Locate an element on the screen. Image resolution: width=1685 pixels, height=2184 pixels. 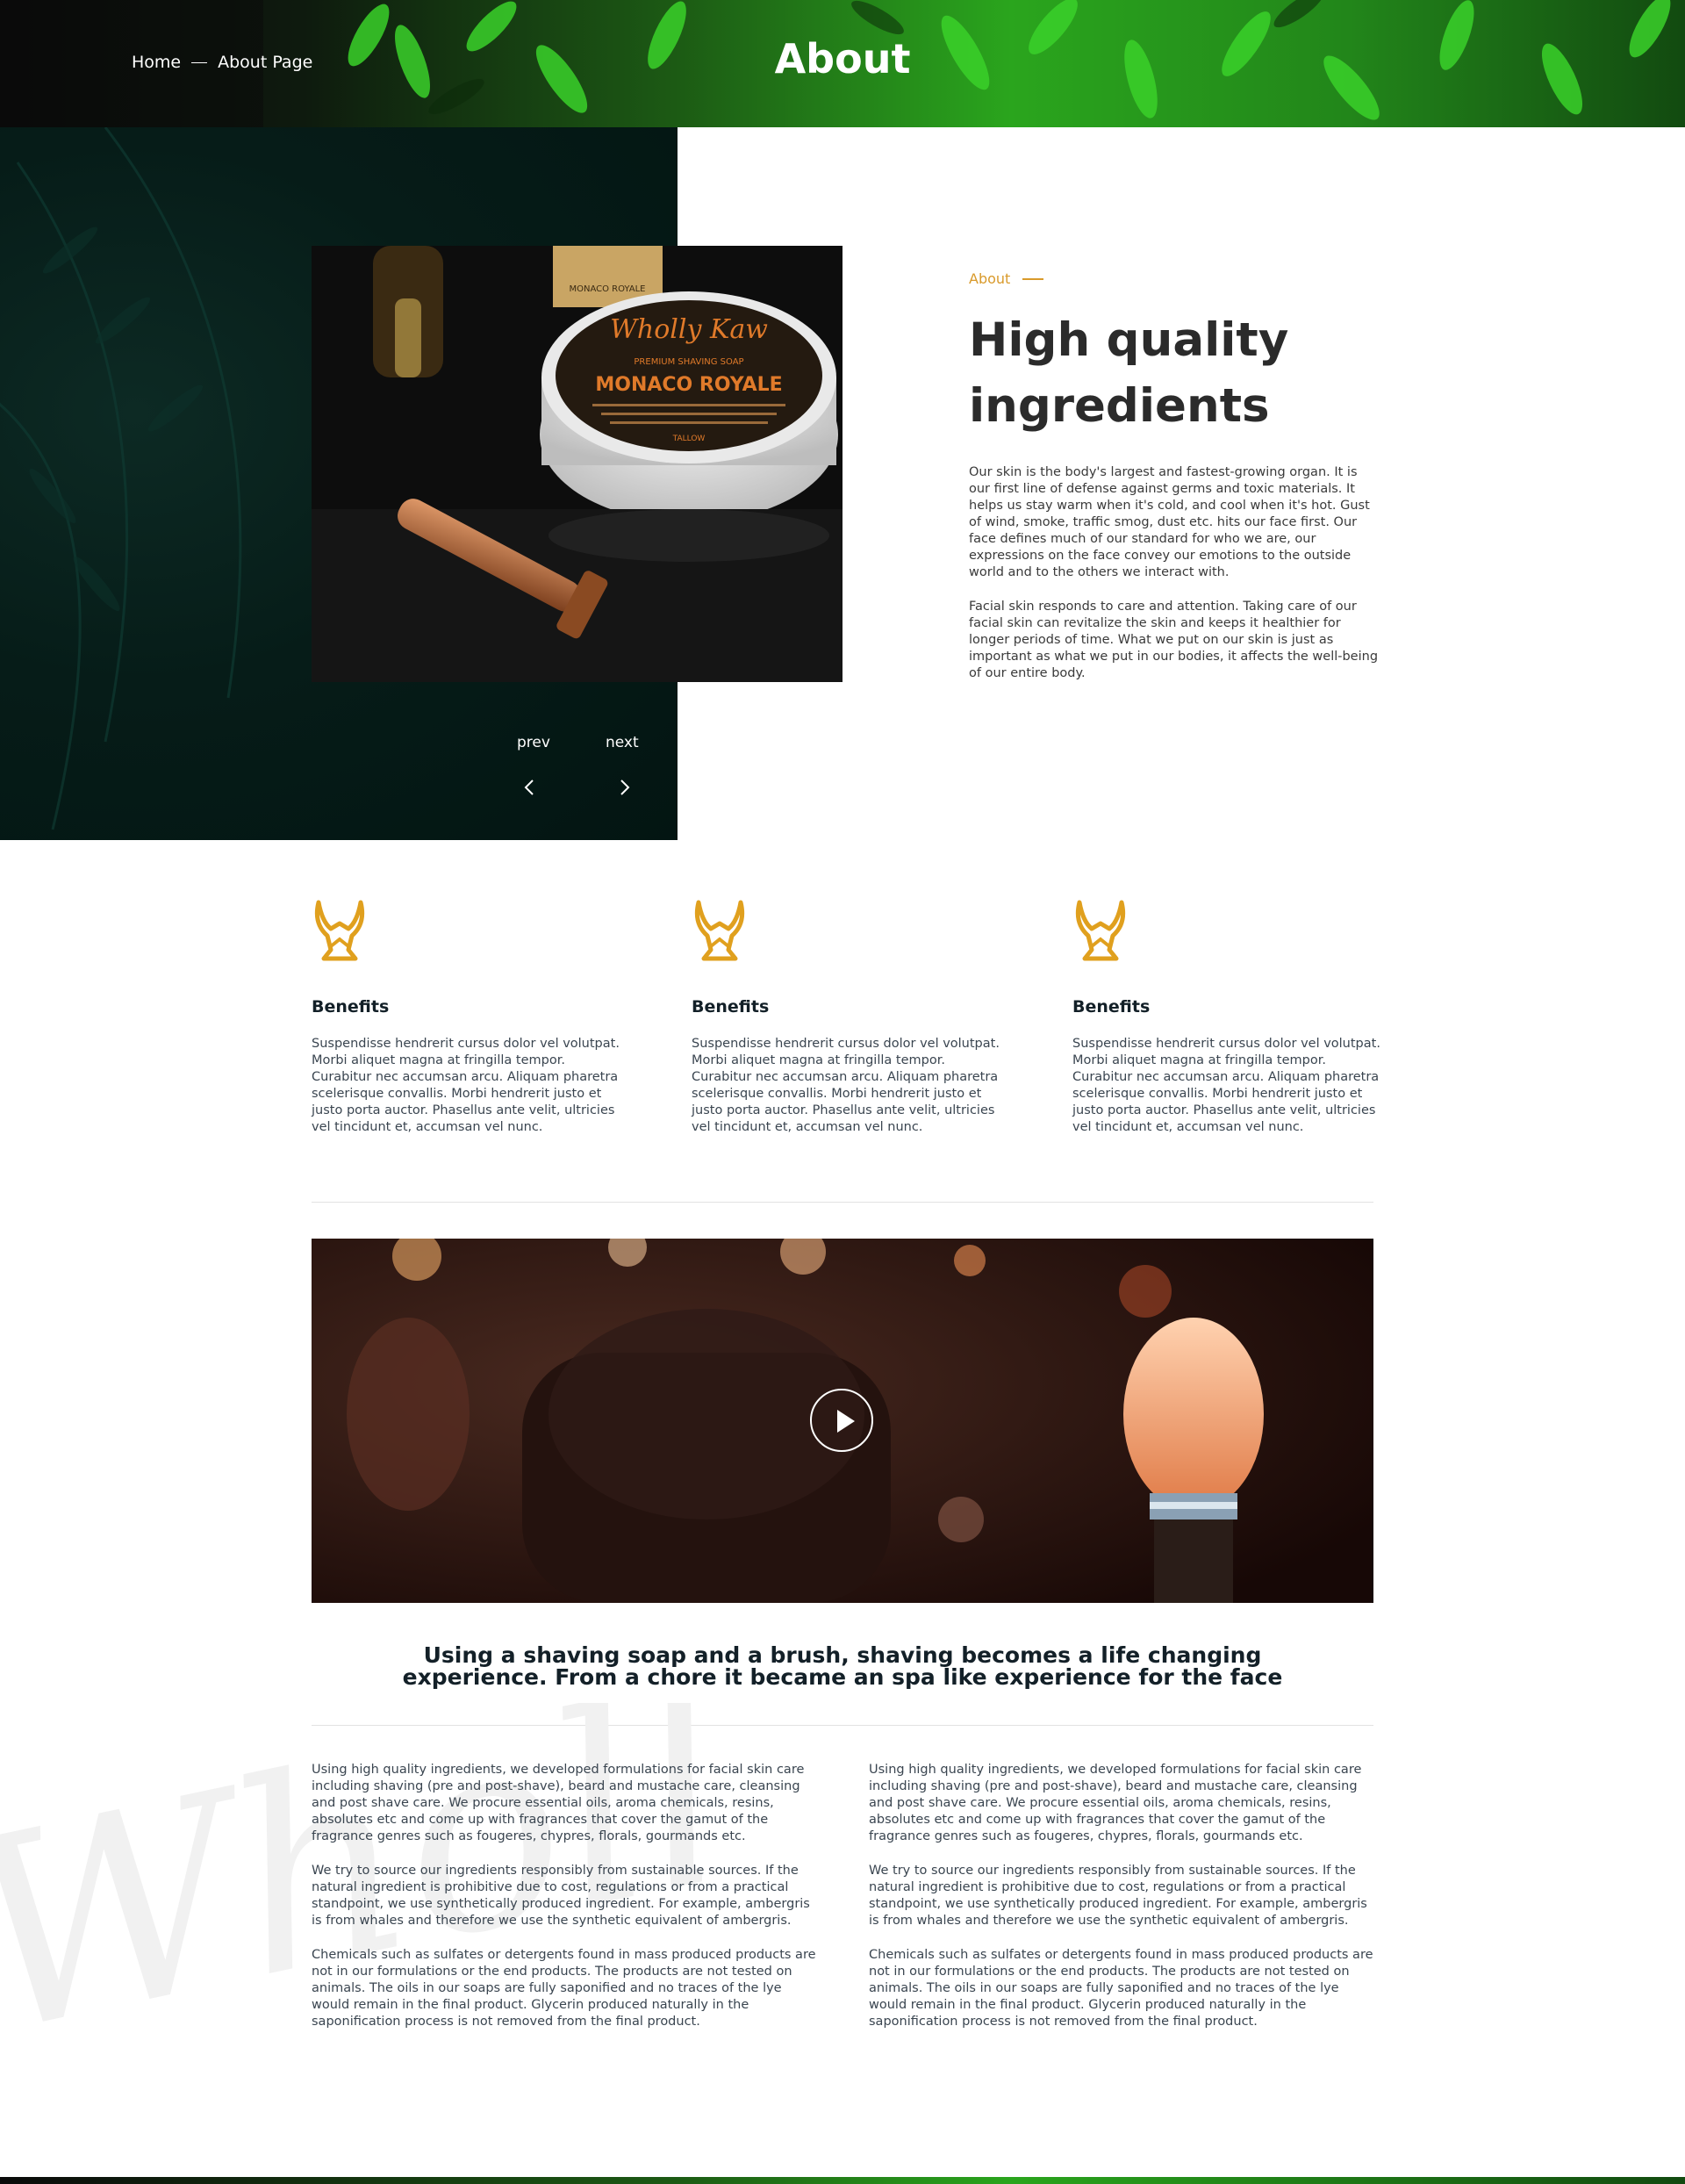
slider-next-label: next is located at coordinates (622, 742).